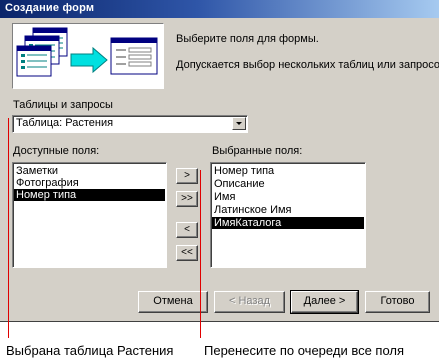  I want to click on target-form-icon, so click(134, 56).